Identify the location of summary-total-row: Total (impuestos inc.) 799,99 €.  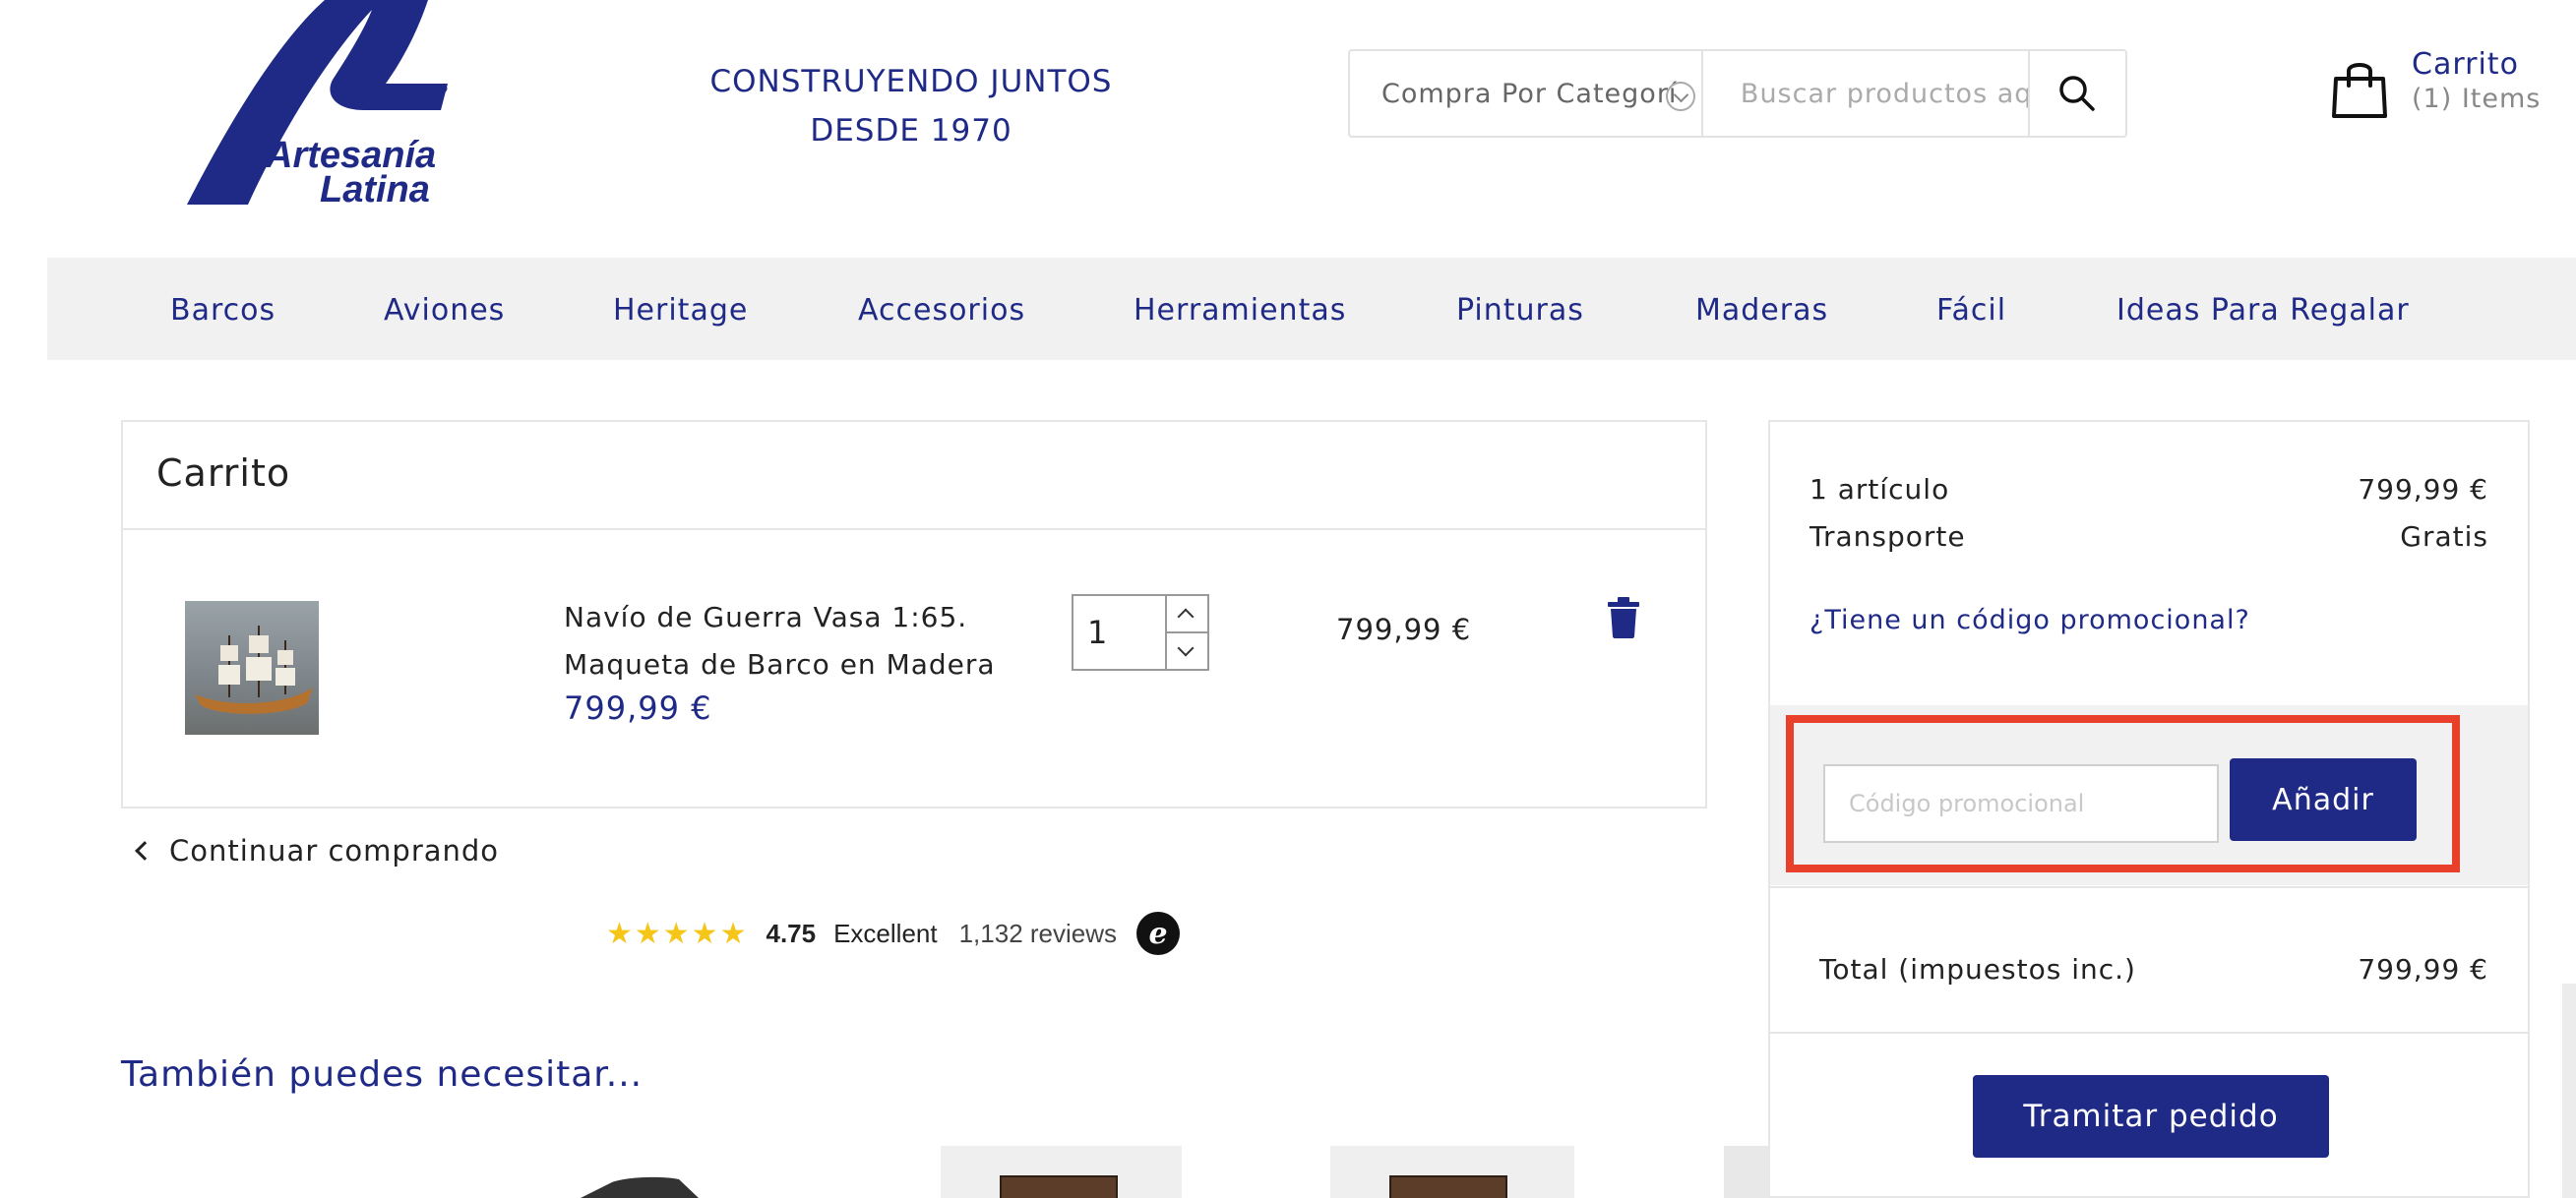
(2153, 969).